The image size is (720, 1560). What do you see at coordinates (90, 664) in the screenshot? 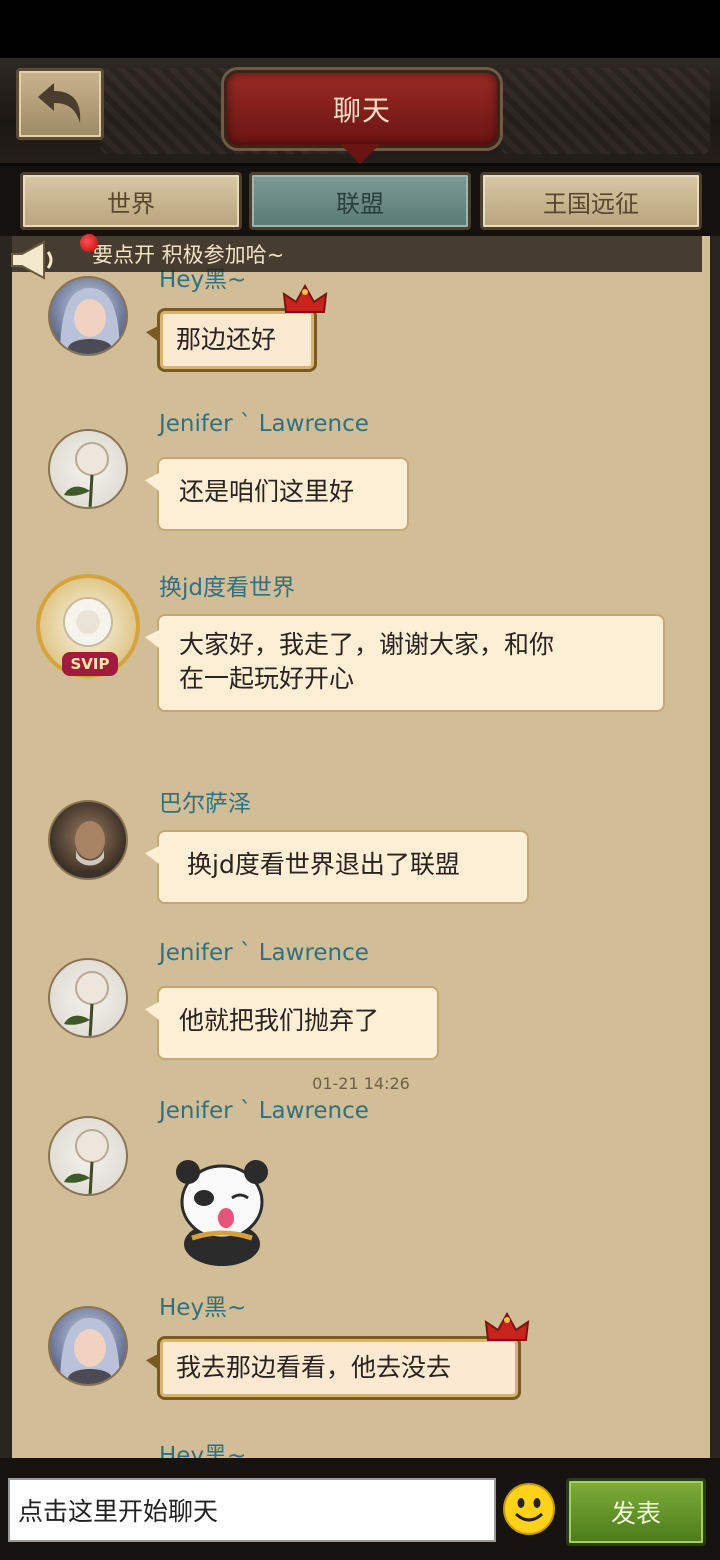
I see `svip-badge: SVIP` at bounding box center [90, 664].